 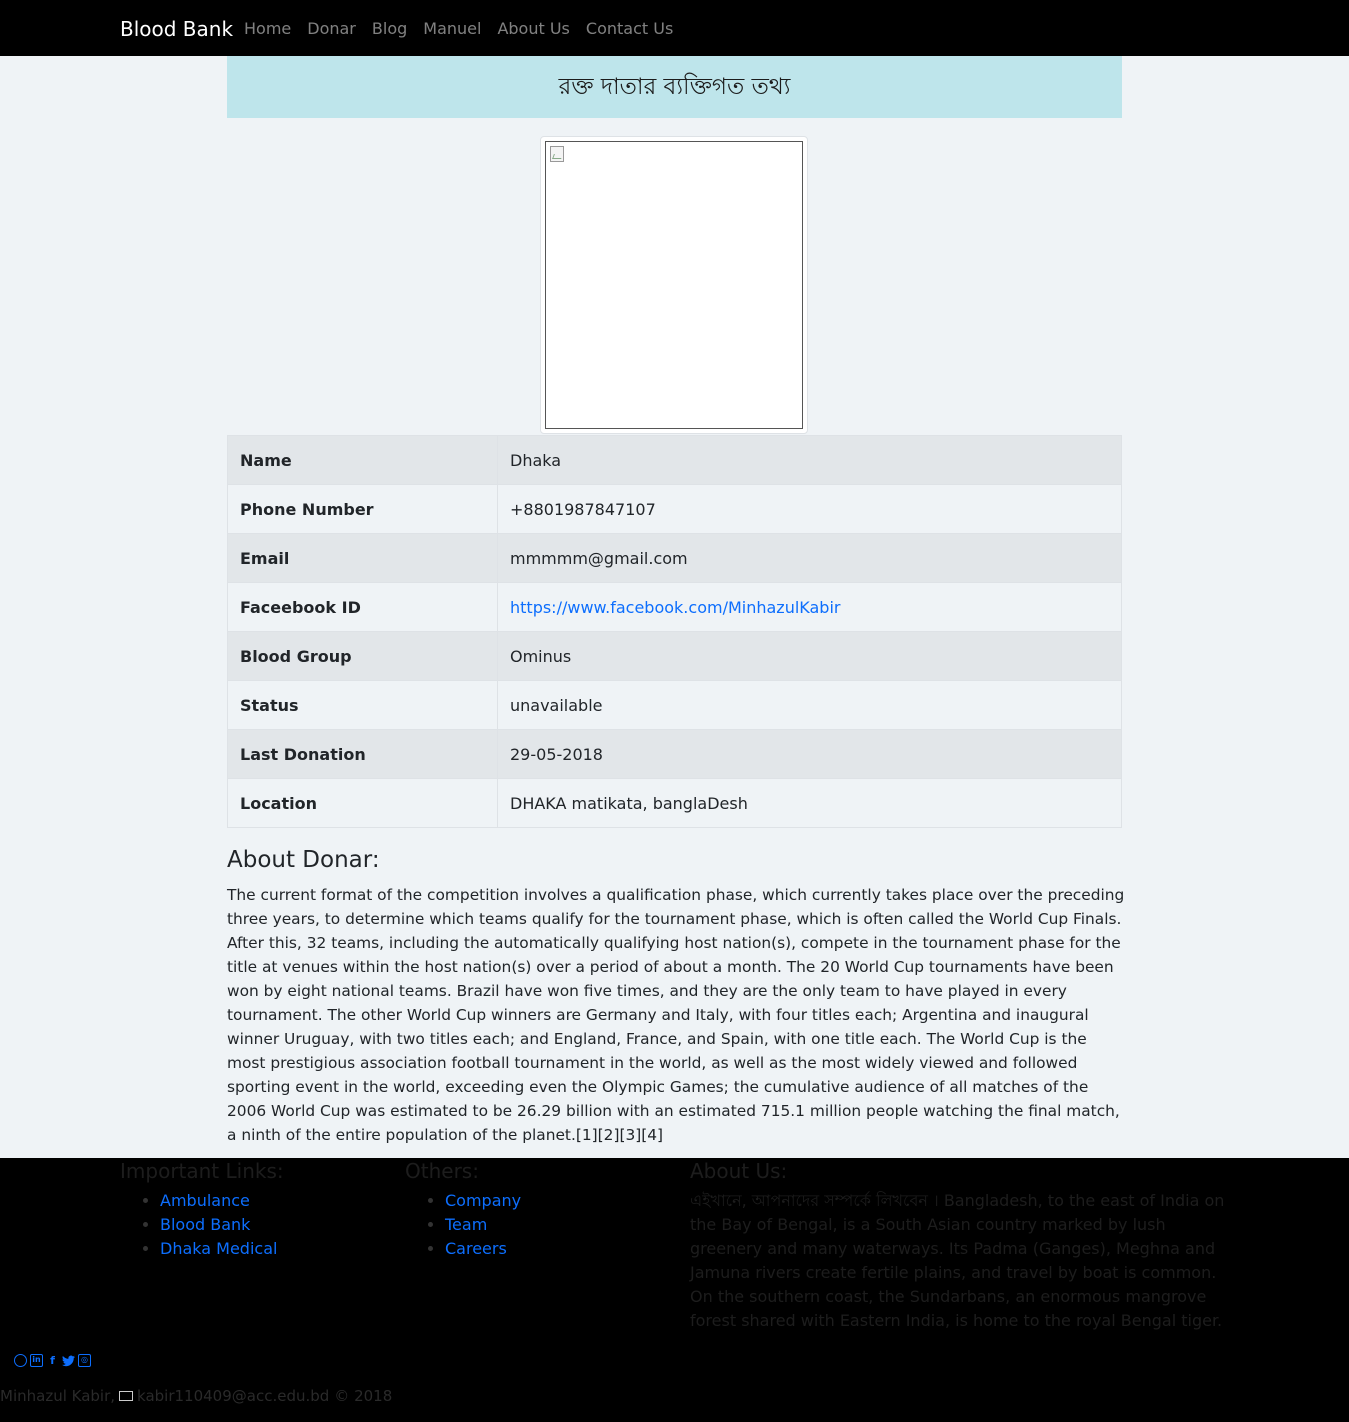 I want to click on row-value: mmmmm@gmail.com, so click(x=809, y=558).